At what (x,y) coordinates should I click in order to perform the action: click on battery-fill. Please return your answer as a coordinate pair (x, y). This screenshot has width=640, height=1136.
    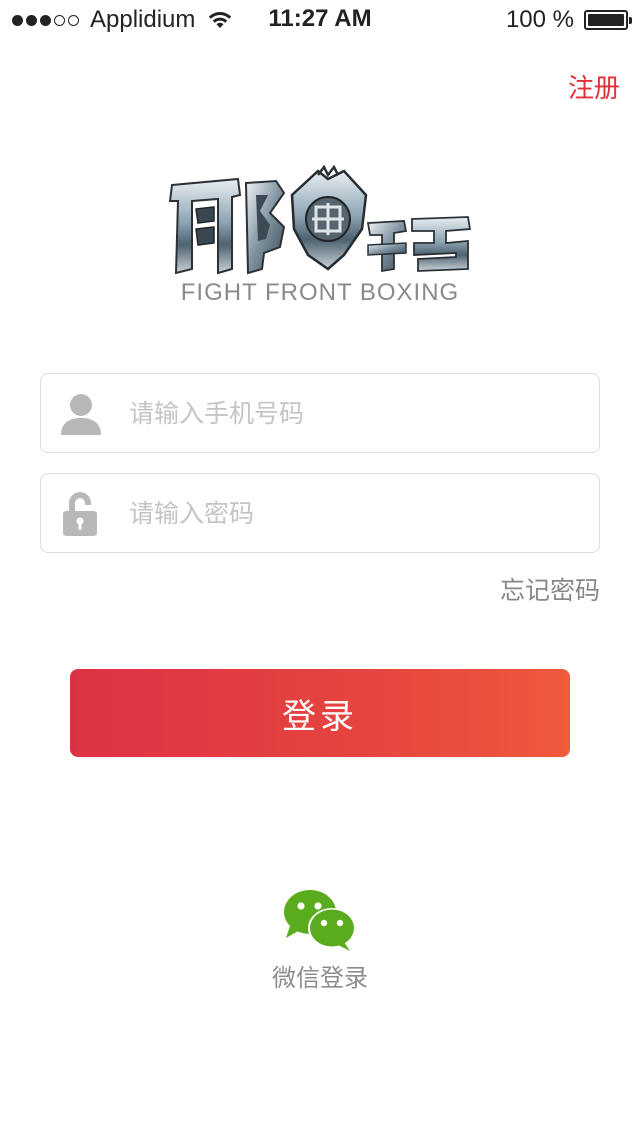
    Looking at the image, I should click on (606, 20).